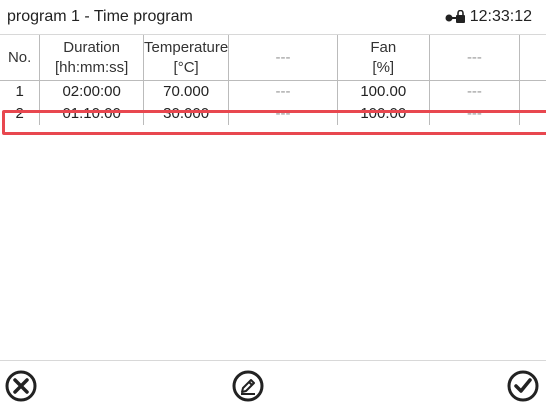 The height and width of the screenshot is (411, 546). What do you see at coordinates (20, 91) in the screenshot?
I see `cell-no: 1` at bounding box center [20, 91].